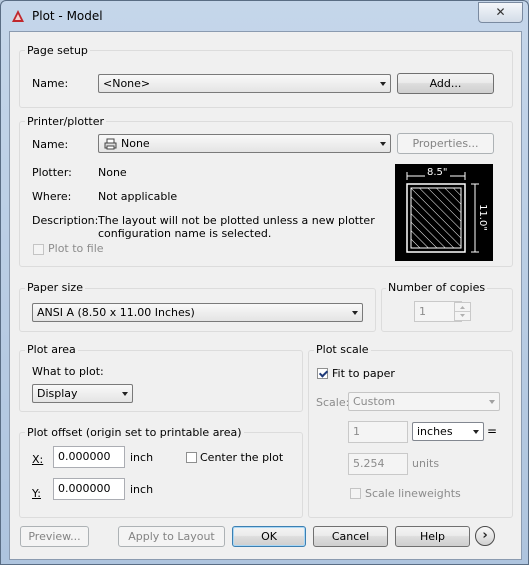  I want to click on plotter-value: None, so click(112, 172).